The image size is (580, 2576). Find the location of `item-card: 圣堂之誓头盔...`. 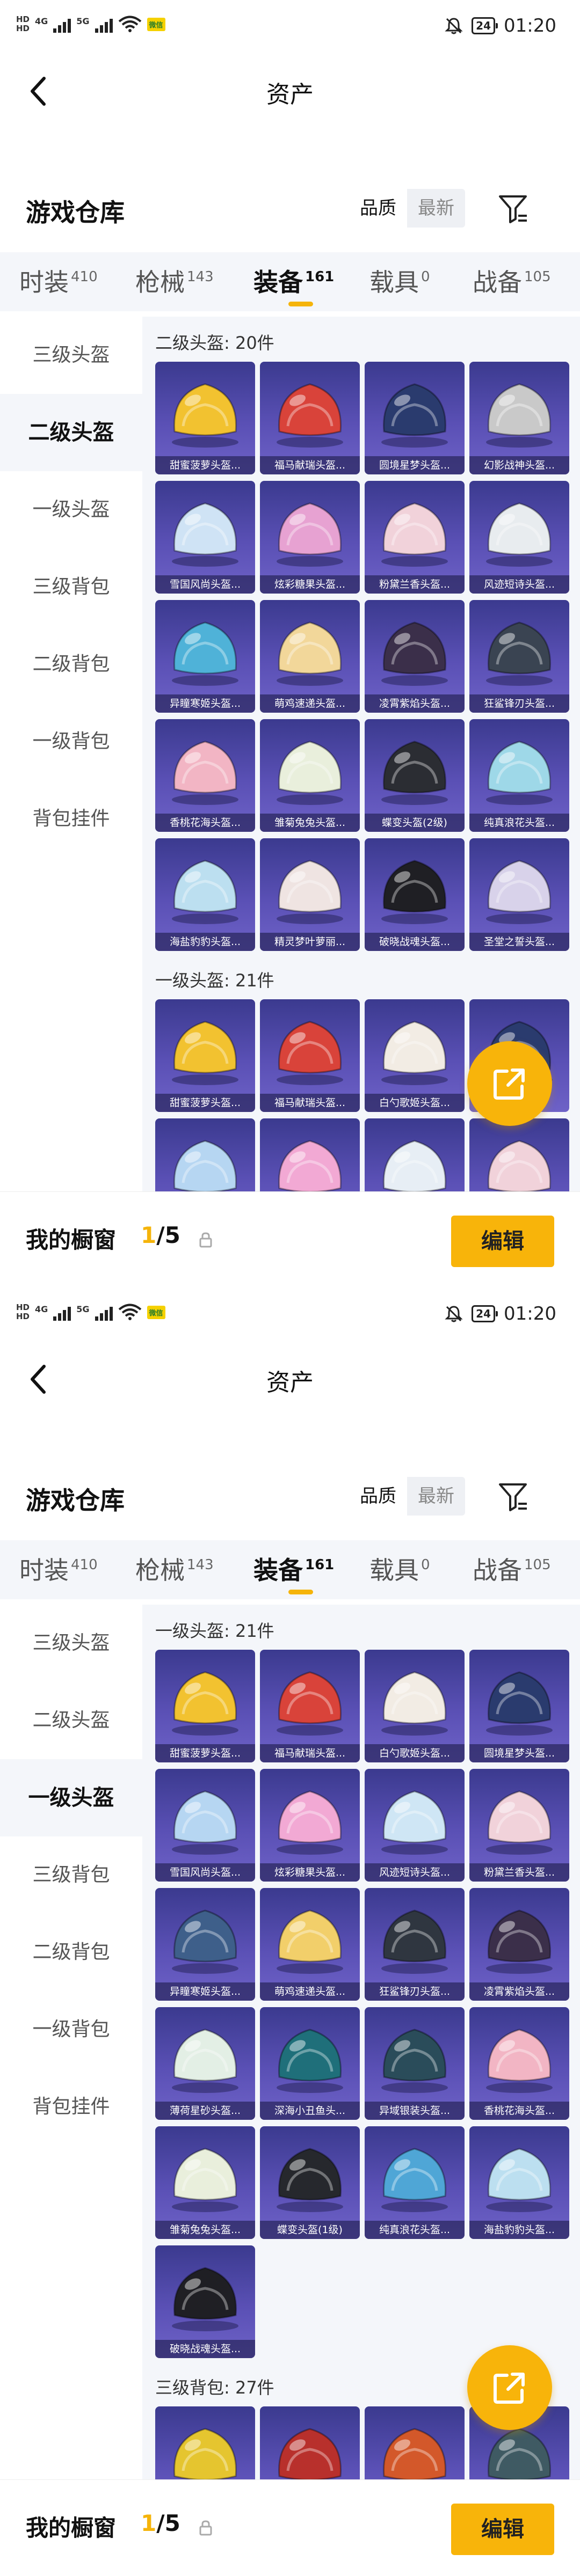

item-card: 圣堂之誓头盔... is located at coordinates (519, 894).